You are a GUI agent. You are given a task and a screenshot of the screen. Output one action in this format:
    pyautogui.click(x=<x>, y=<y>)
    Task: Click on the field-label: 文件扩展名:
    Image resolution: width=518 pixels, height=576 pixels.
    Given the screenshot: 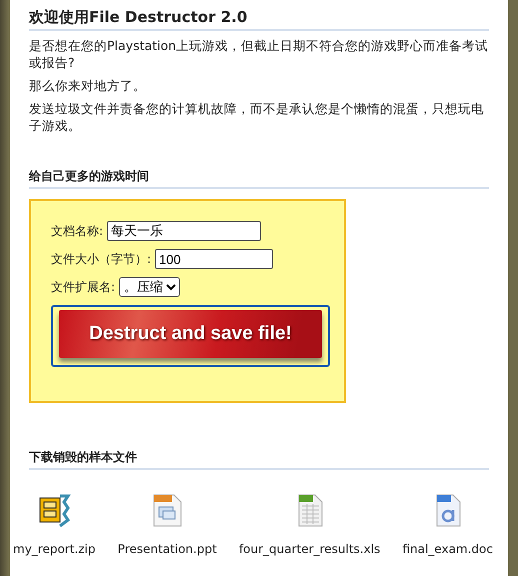 What is the action you would take?
    pyautogui.click(x=83, y=287)
    